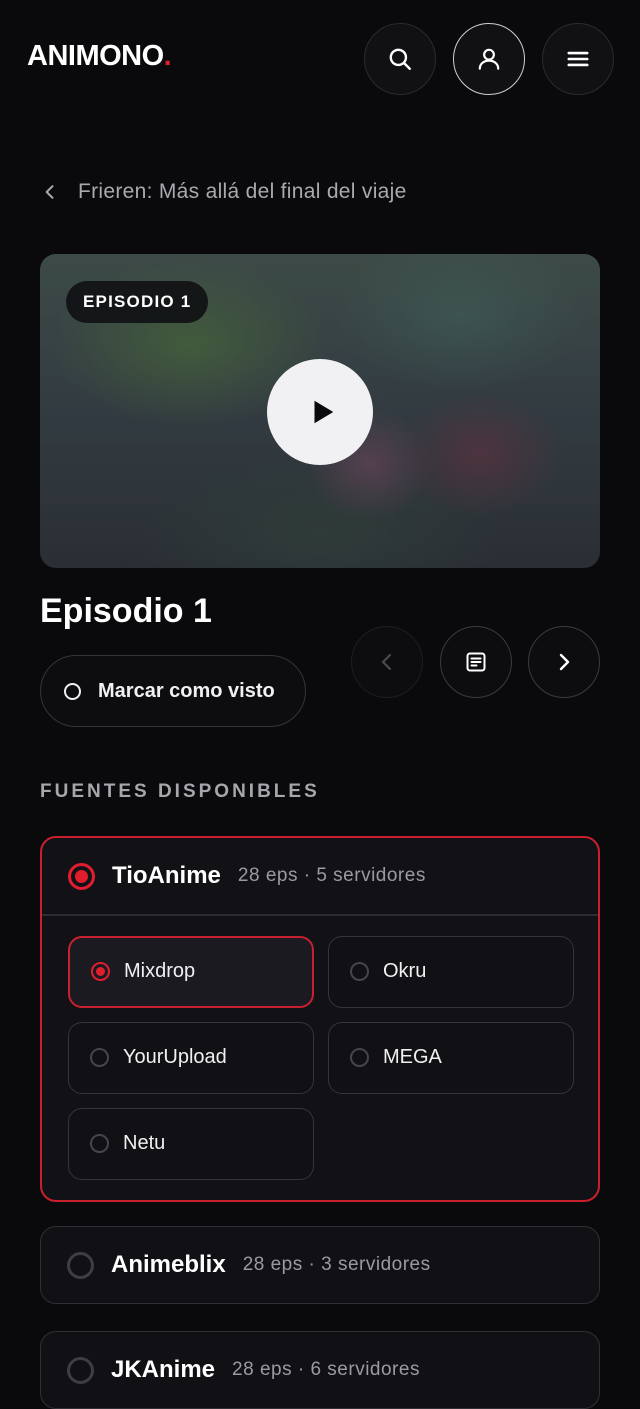 The height and width of the screenshot is (1409, 640). I want to click on top-header: ANIMONO., so click(320, 59).